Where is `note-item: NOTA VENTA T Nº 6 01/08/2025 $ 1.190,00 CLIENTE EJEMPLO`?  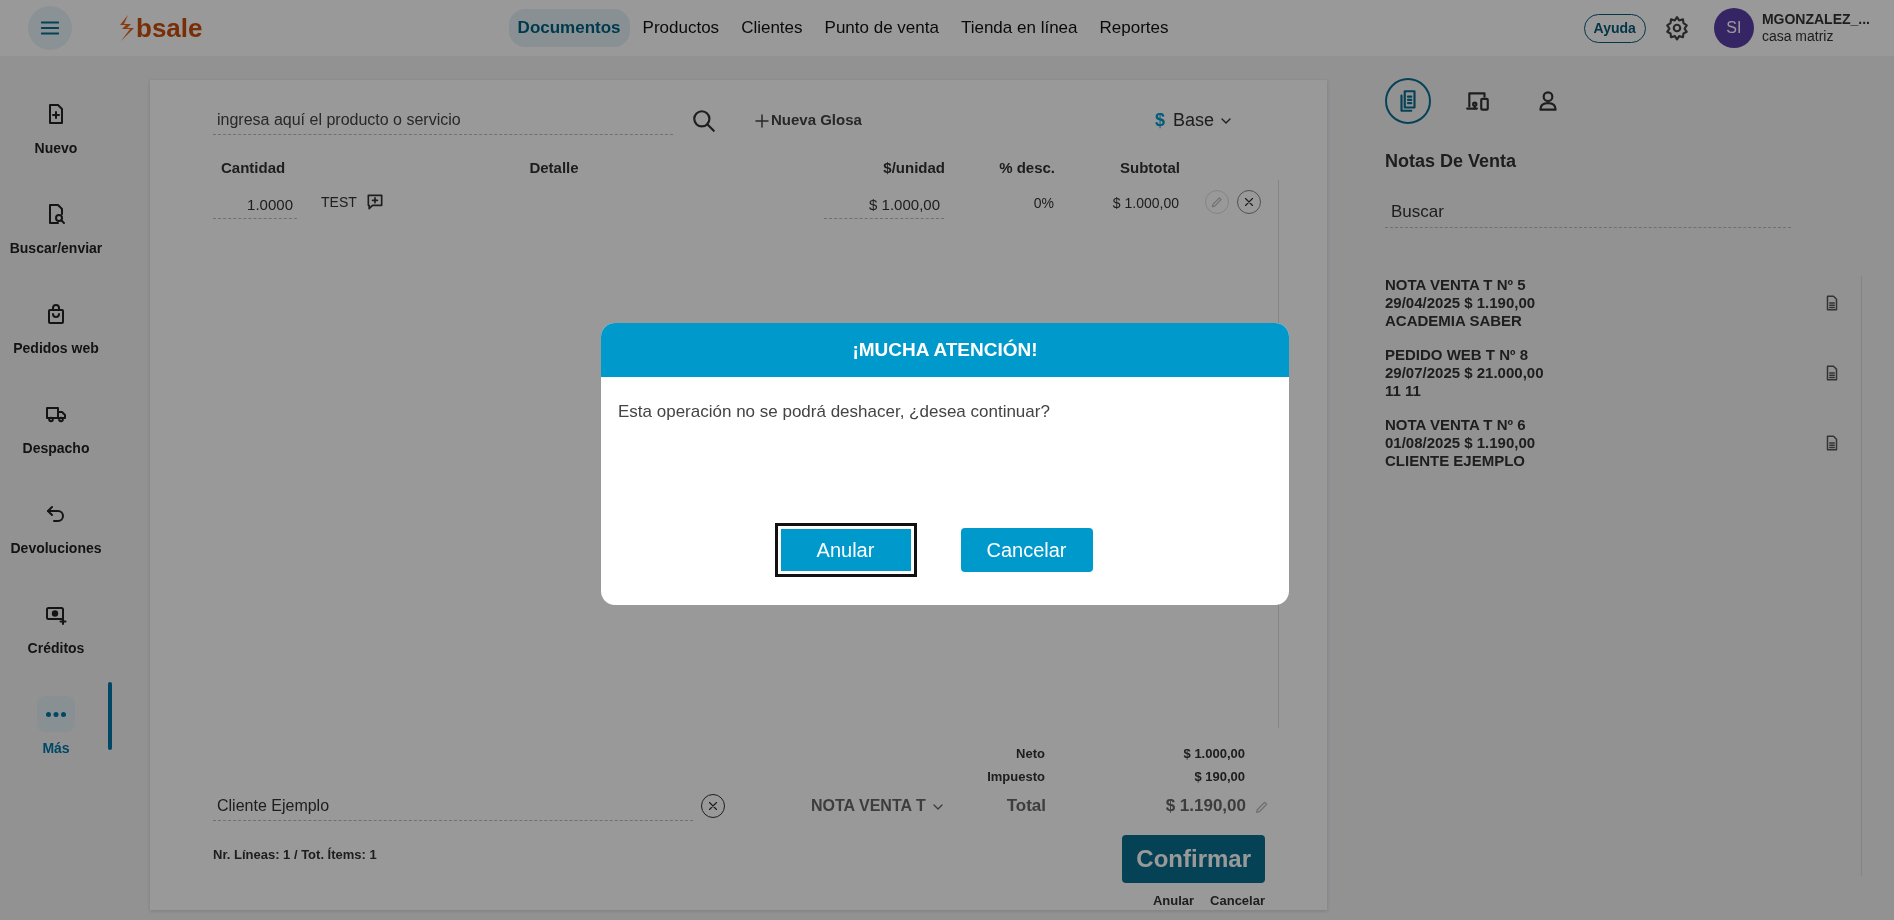
note-item: NOTA VENTA T Nº 6 01/08/2025 $ 1.190,00 CLIENTE EJEMPLO is located at coordinates (1460, 442).